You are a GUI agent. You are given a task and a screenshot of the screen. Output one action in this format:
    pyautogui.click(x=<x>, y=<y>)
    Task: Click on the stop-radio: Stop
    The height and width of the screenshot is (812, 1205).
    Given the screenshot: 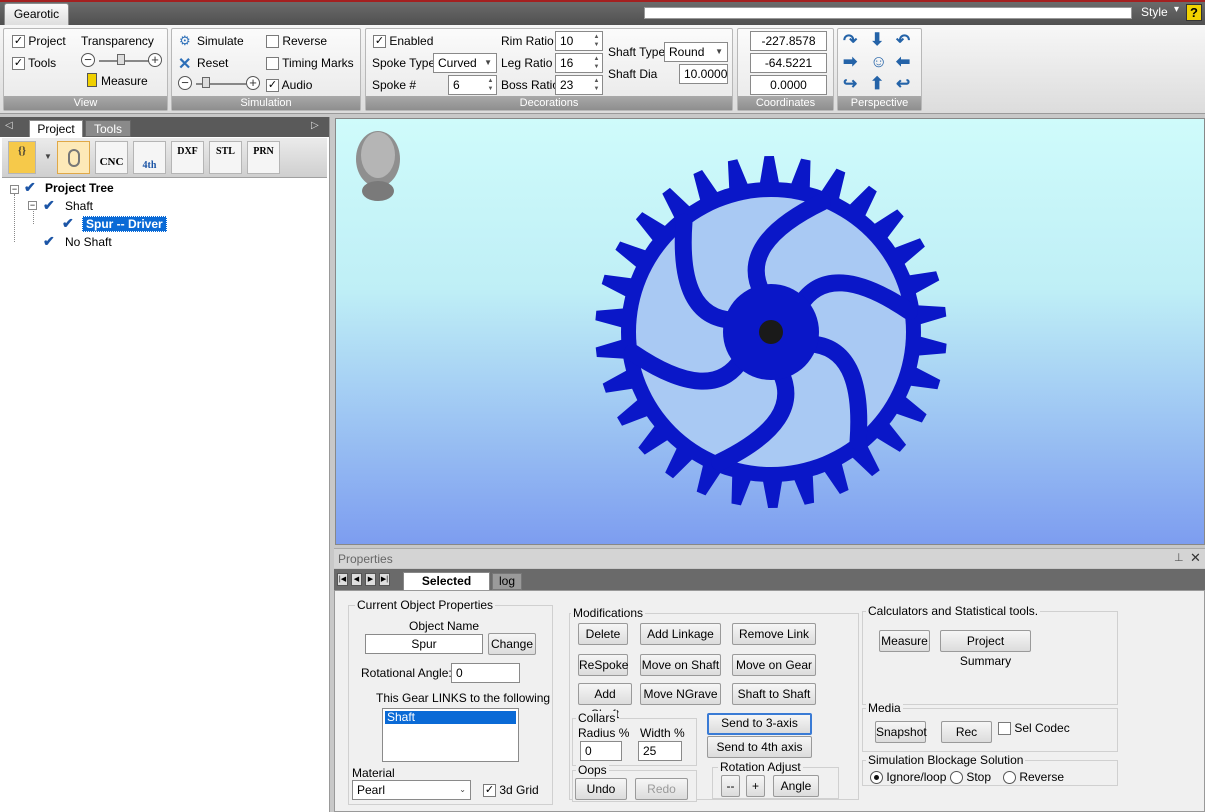 What is the action you would take?
    pyautogui.click(x=970, y=777)
    